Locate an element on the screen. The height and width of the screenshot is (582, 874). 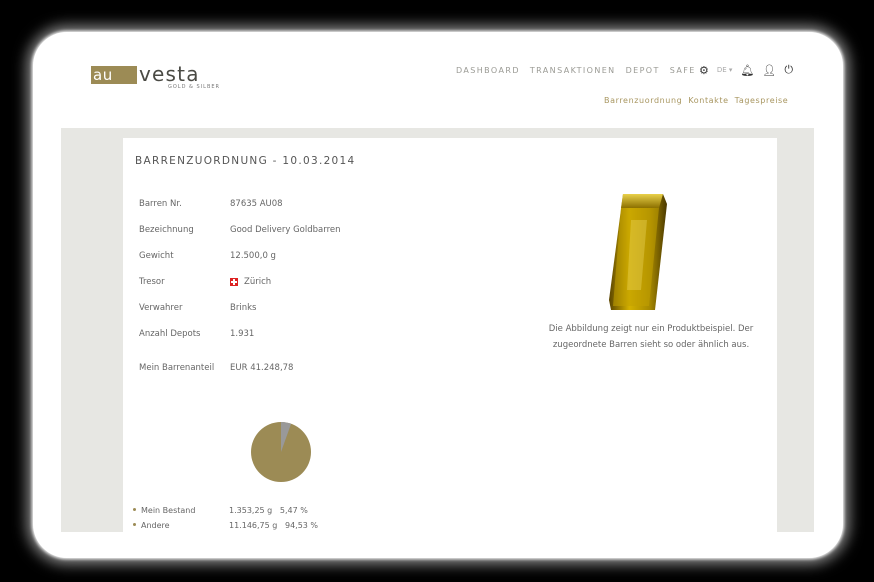
field-label: Bezeichnung is located at coordinates (166, 230).